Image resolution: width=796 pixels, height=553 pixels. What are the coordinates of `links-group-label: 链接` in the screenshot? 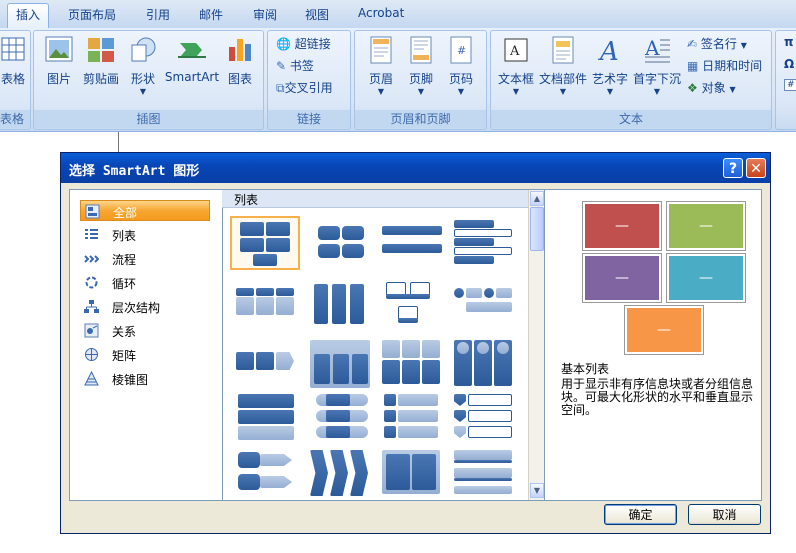 It's located at (309, 119).